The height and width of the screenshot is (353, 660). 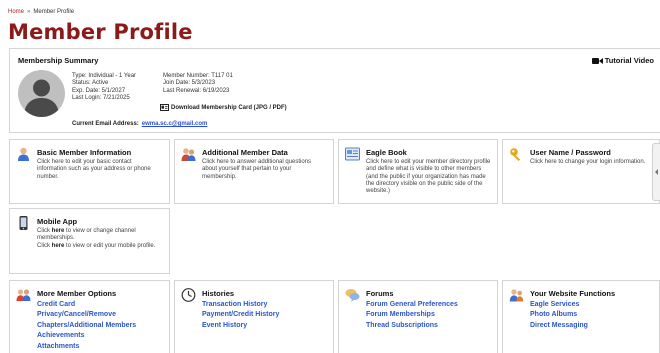 What do you see at coordinates (218, 293) in the screenshot?
I see `section-title: Histories` at bounding box center [218, 293].